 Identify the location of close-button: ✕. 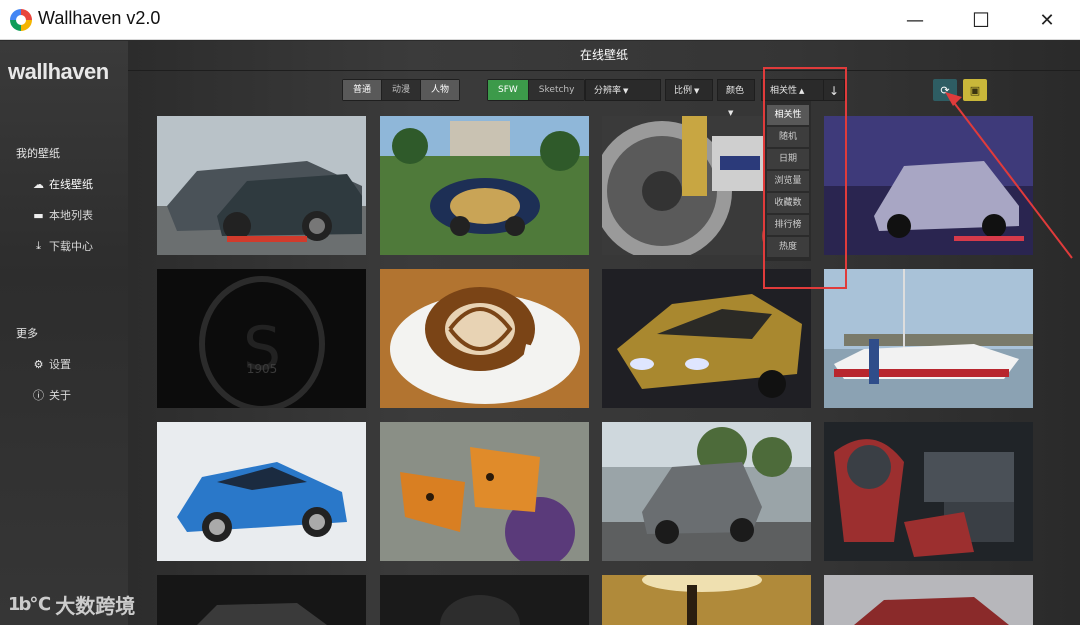
(1047, 20).